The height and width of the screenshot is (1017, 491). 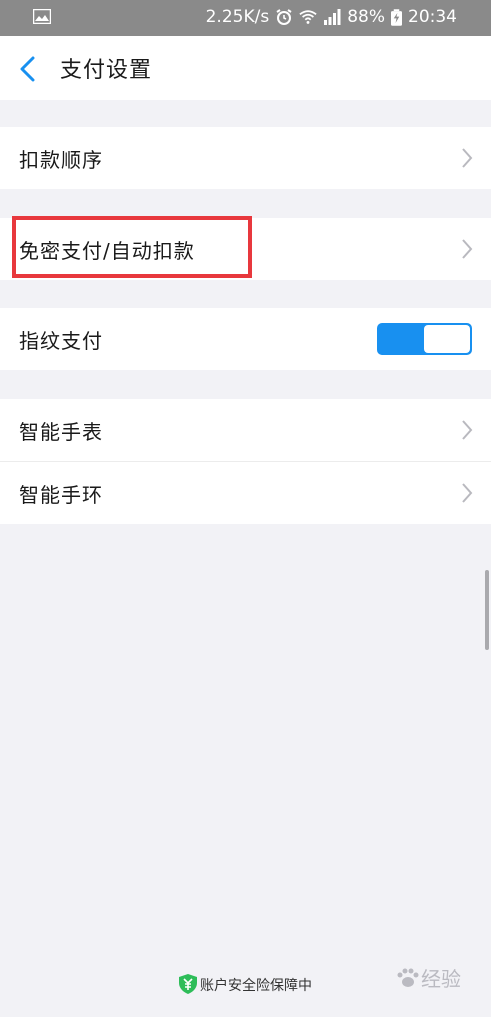 I want to click on page-title: 支付设置, so click(x=106, y=70).